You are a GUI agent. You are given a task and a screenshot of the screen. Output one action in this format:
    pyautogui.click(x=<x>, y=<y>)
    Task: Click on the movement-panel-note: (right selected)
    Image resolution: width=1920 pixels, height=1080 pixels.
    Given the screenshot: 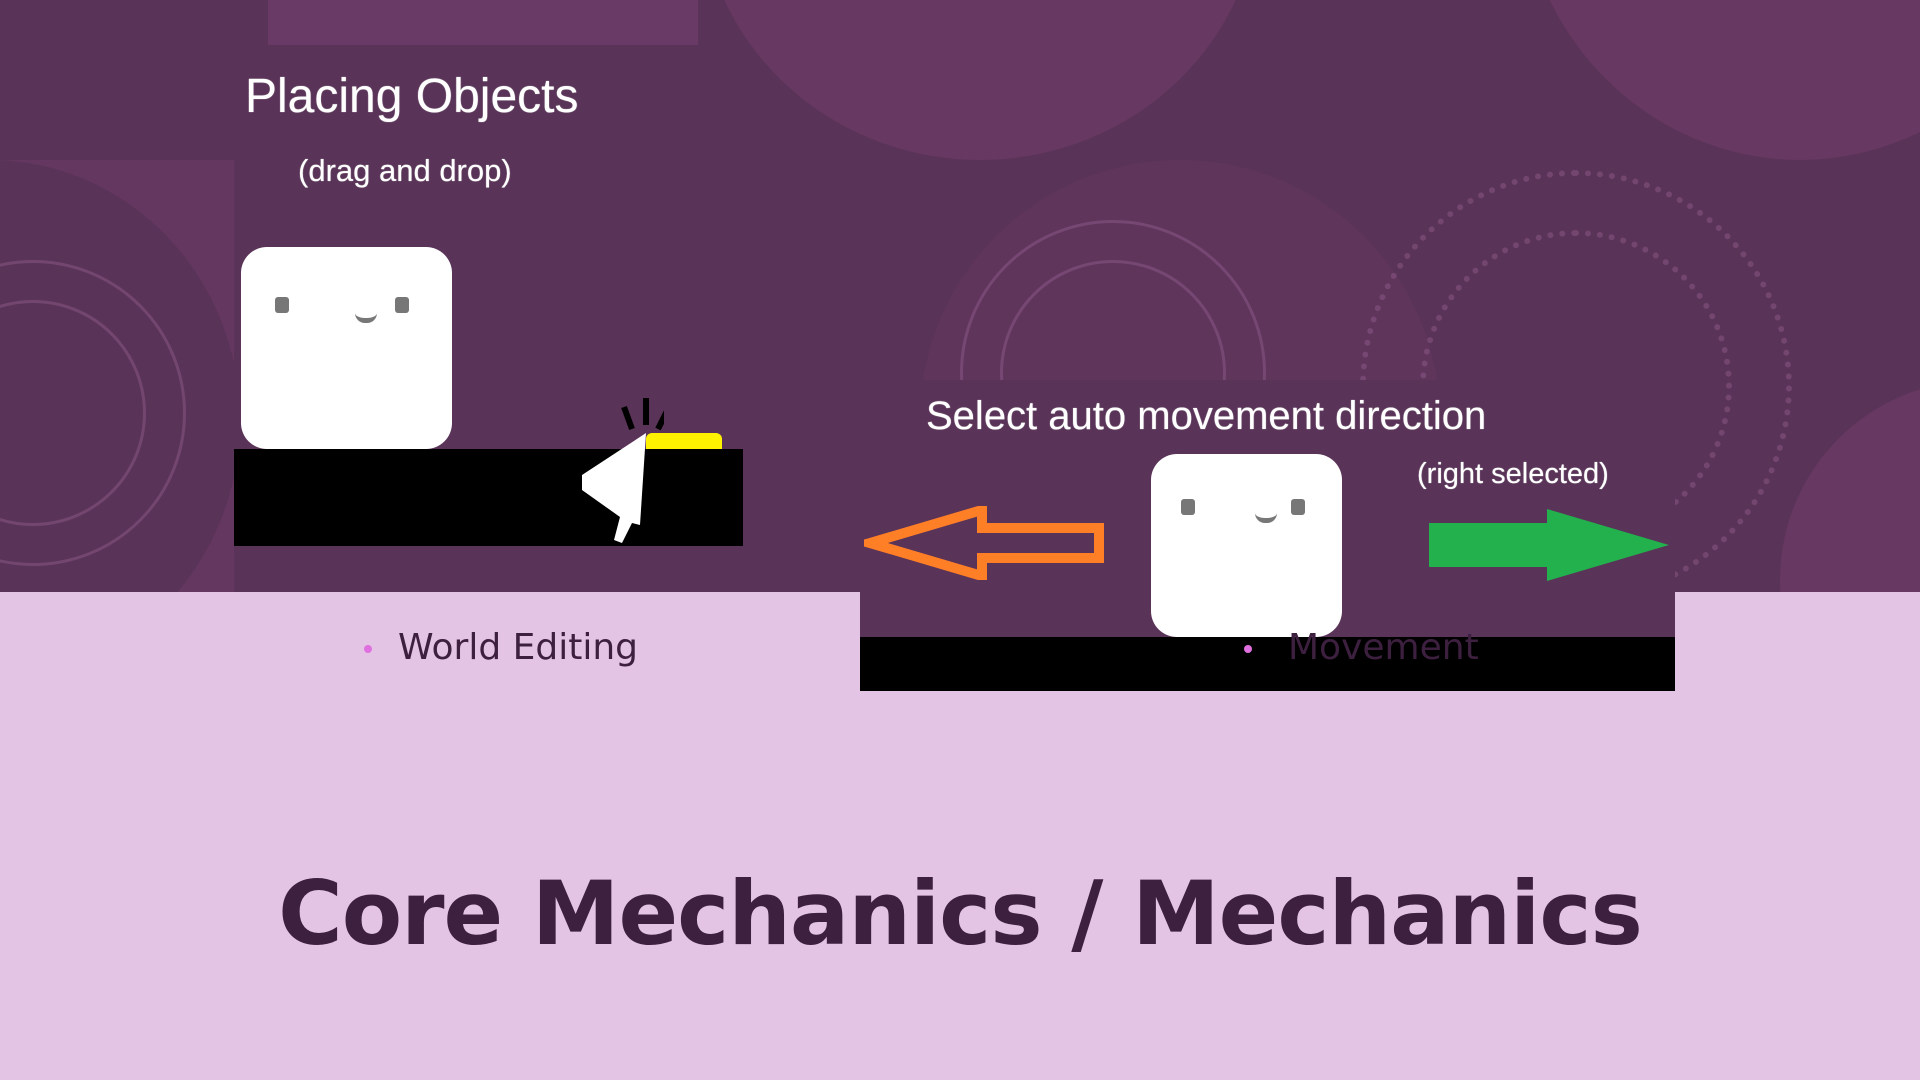 What is the action you would take?
    pyautogui.click(x=1513, y=474)
    